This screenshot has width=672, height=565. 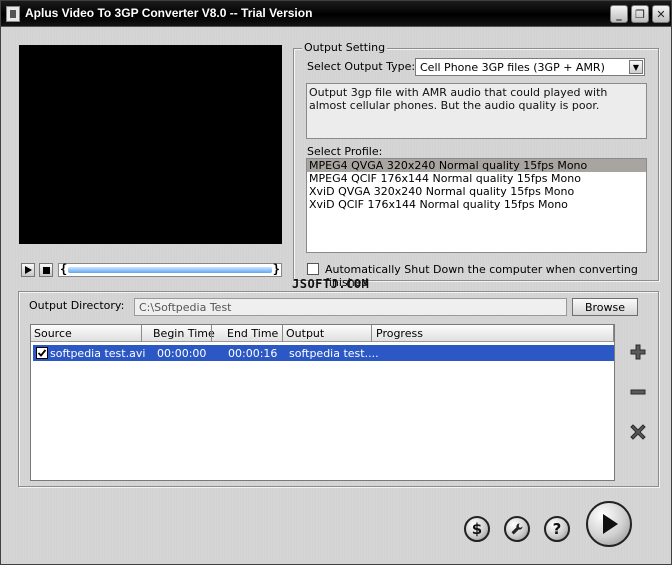 I want to click on buy-button: $, so click(x=477, y=529).